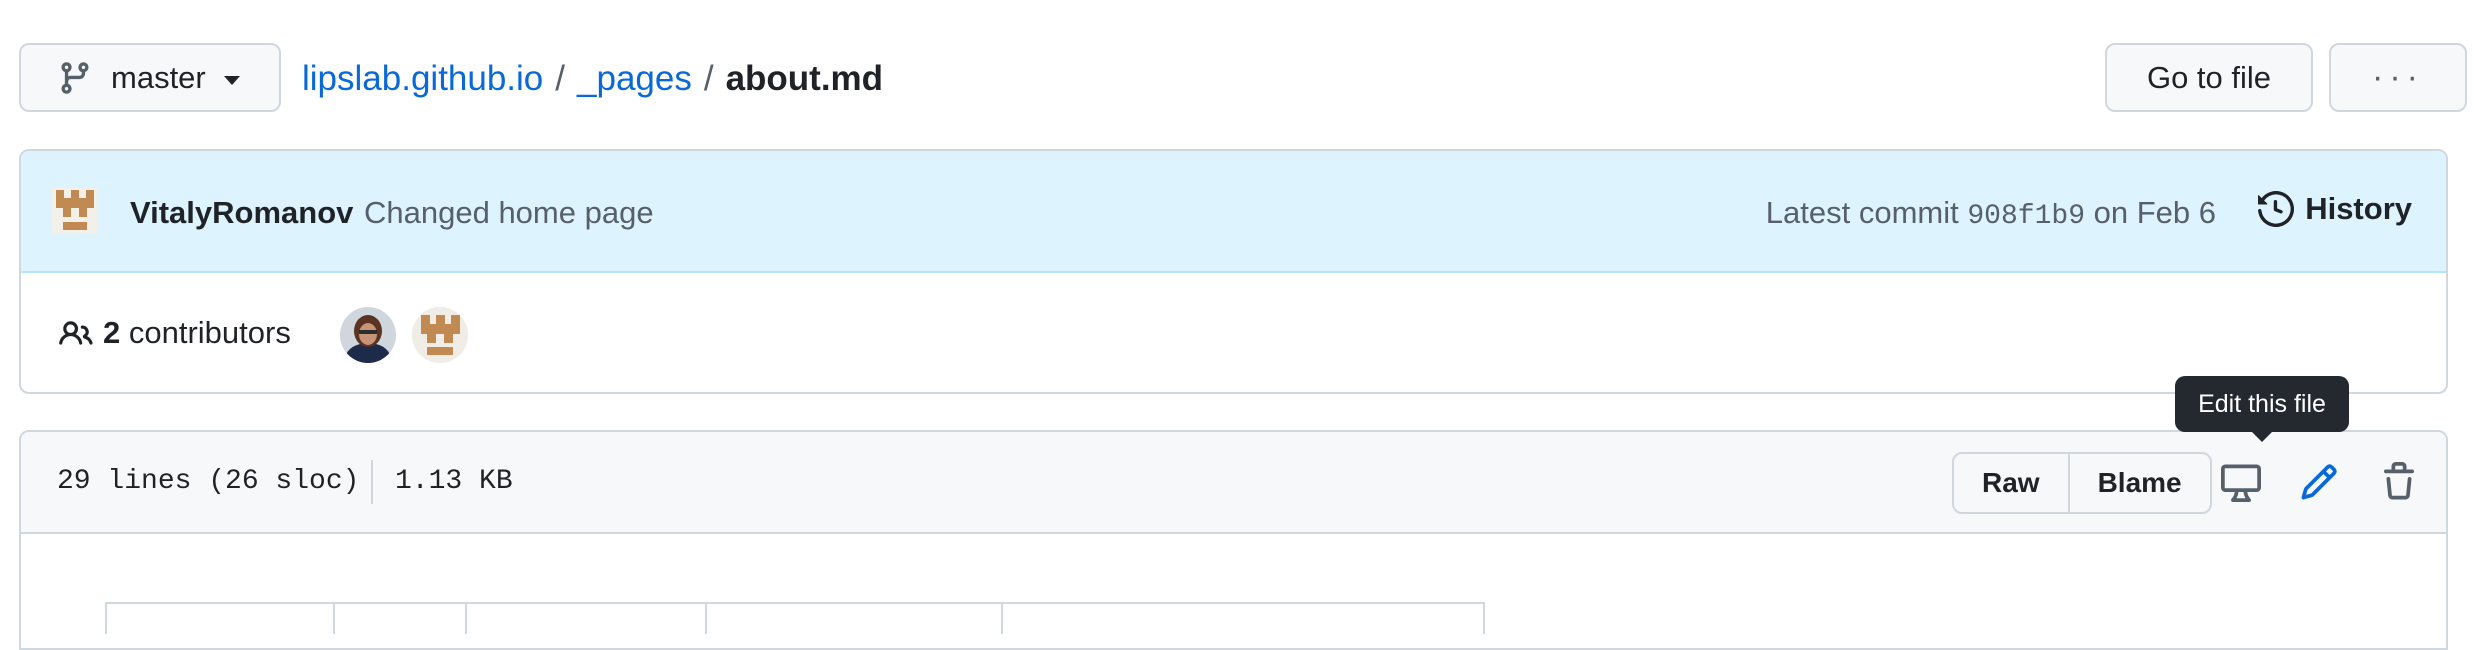 This screenshot has width=2474, height=650. Describe the element at coordinates (75, 211) in the screenshot. I see `author-avatar` at that location.